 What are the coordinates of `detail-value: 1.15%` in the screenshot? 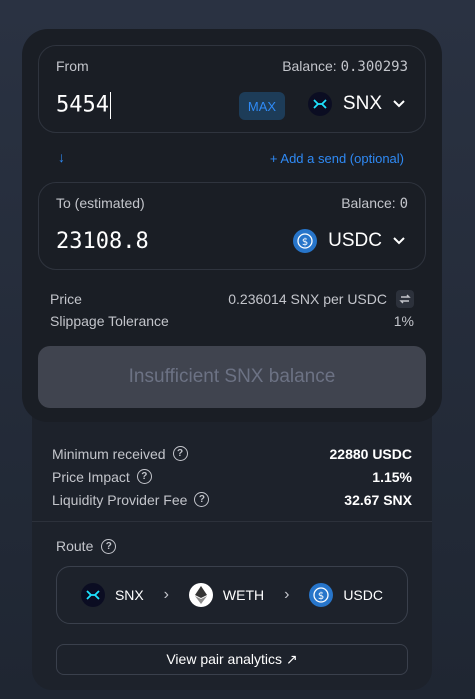 It's located at (392, 476).